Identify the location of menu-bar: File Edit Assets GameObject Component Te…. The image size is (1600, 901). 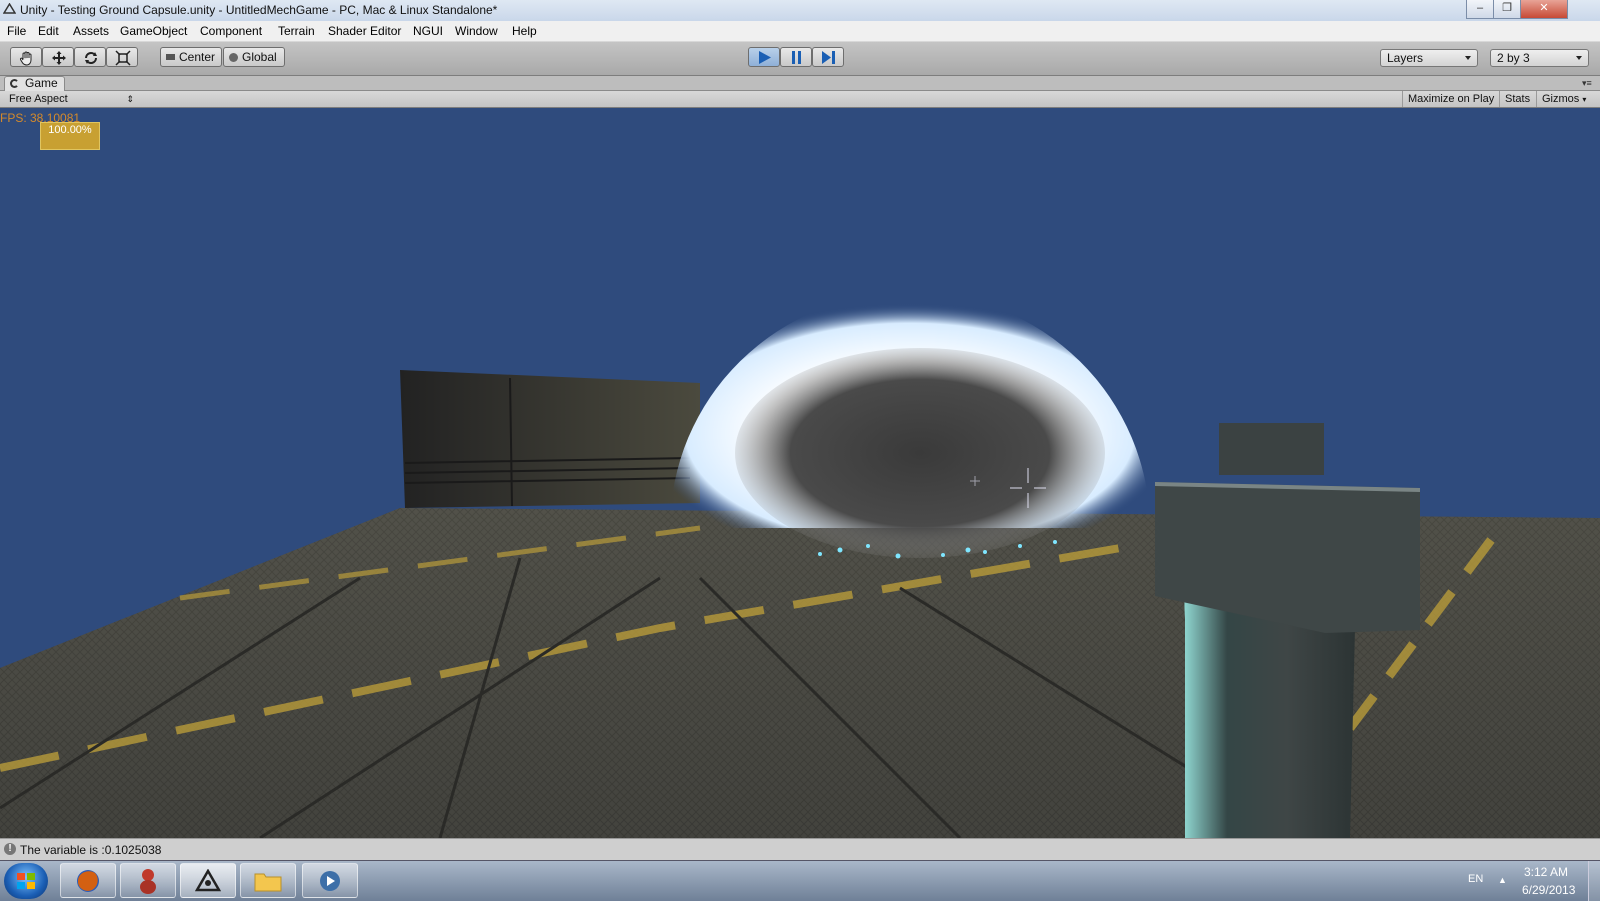
(800, 31).